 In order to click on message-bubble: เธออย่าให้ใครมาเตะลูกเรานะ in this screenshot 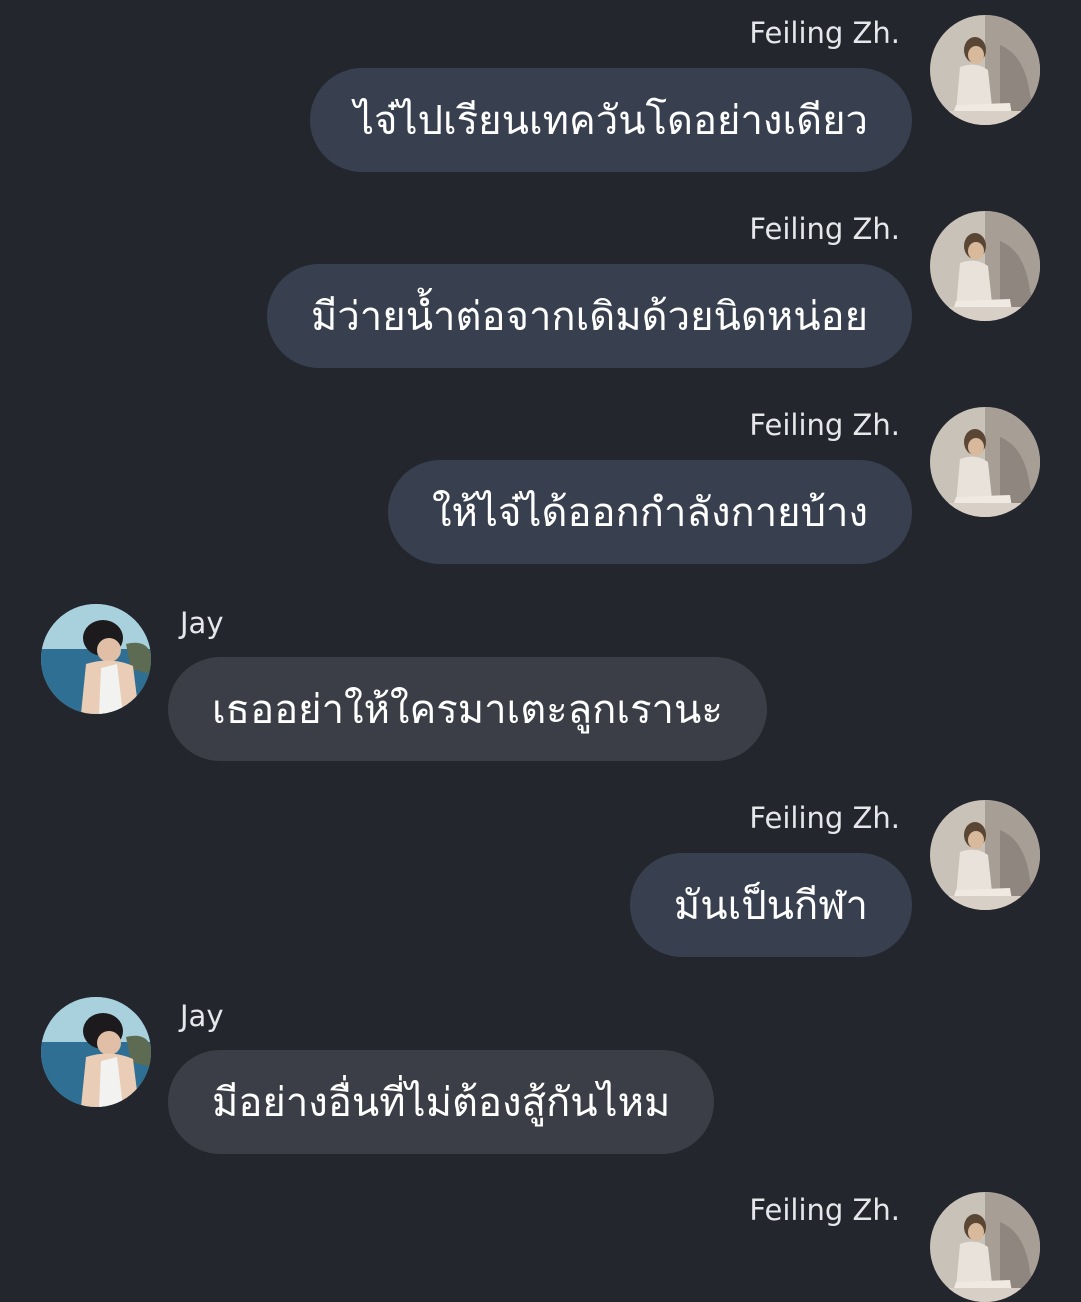, I will do `click(467, 709)`.